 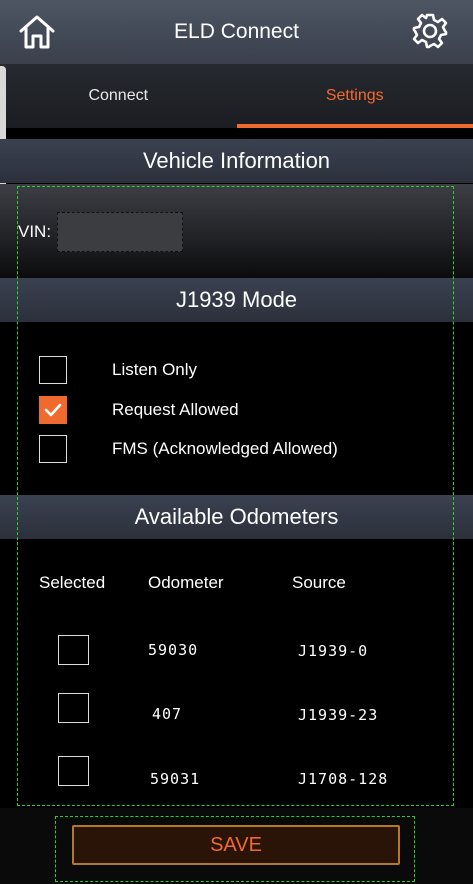 I want to click on mode-option-label: FMS (Acknowledged Allowed), so click(x=225, y=448).